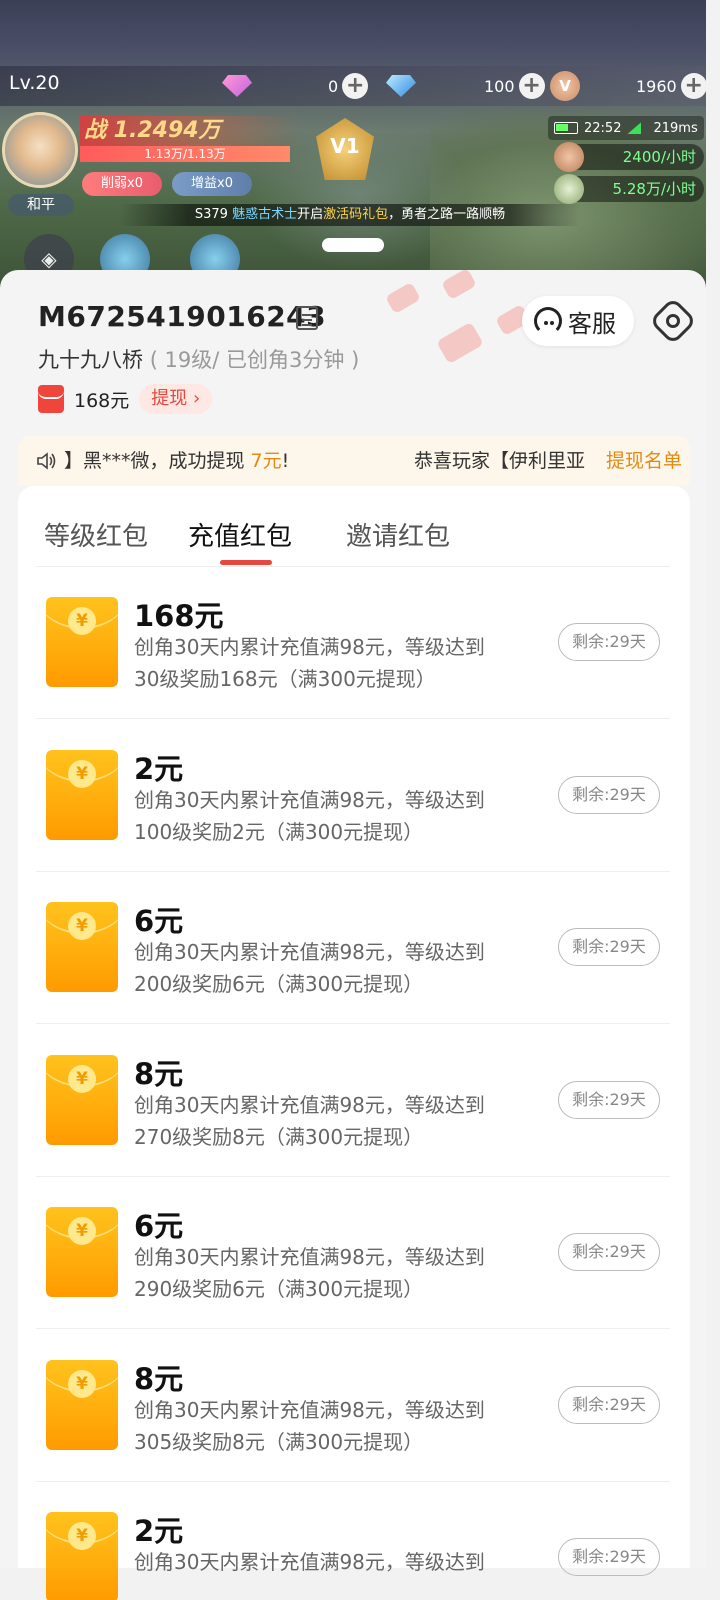  Describe the element at coordinates (656, 86) in the screenshot. I see `coin-value: 1960` at that location.